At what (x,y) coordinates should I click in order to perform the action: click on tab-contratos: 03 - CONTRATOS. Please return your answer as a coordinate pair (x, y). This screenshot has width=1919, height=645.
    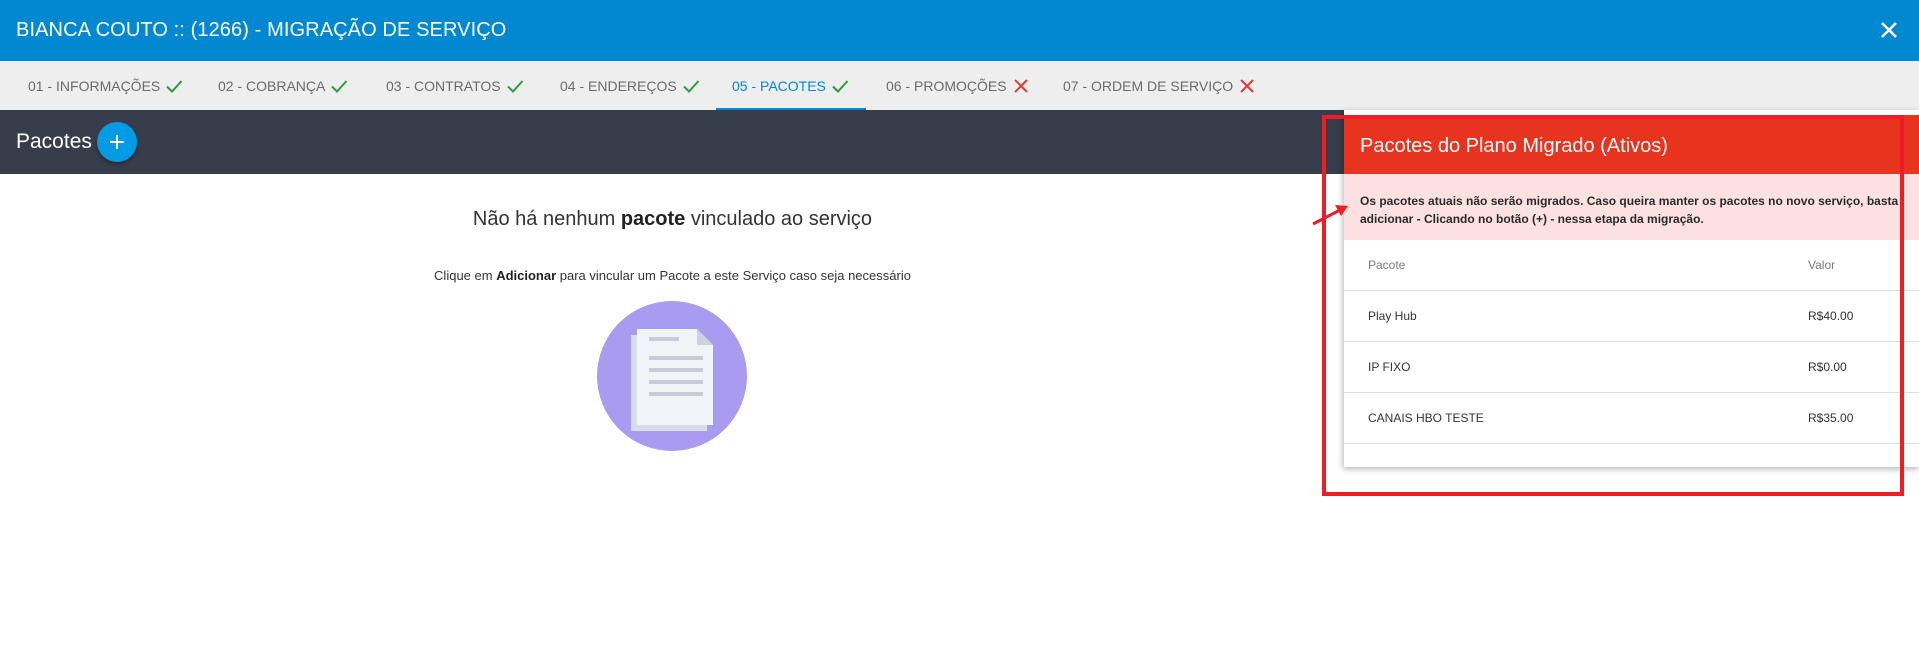
    Looking at the image, I should click on (455, 85).